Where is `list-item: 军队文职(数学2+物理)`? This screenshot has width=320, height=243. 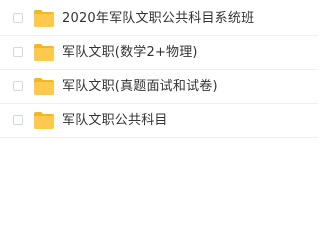 list-item: 军队文职(数学2+物理) is located at coordinates (159, 53).